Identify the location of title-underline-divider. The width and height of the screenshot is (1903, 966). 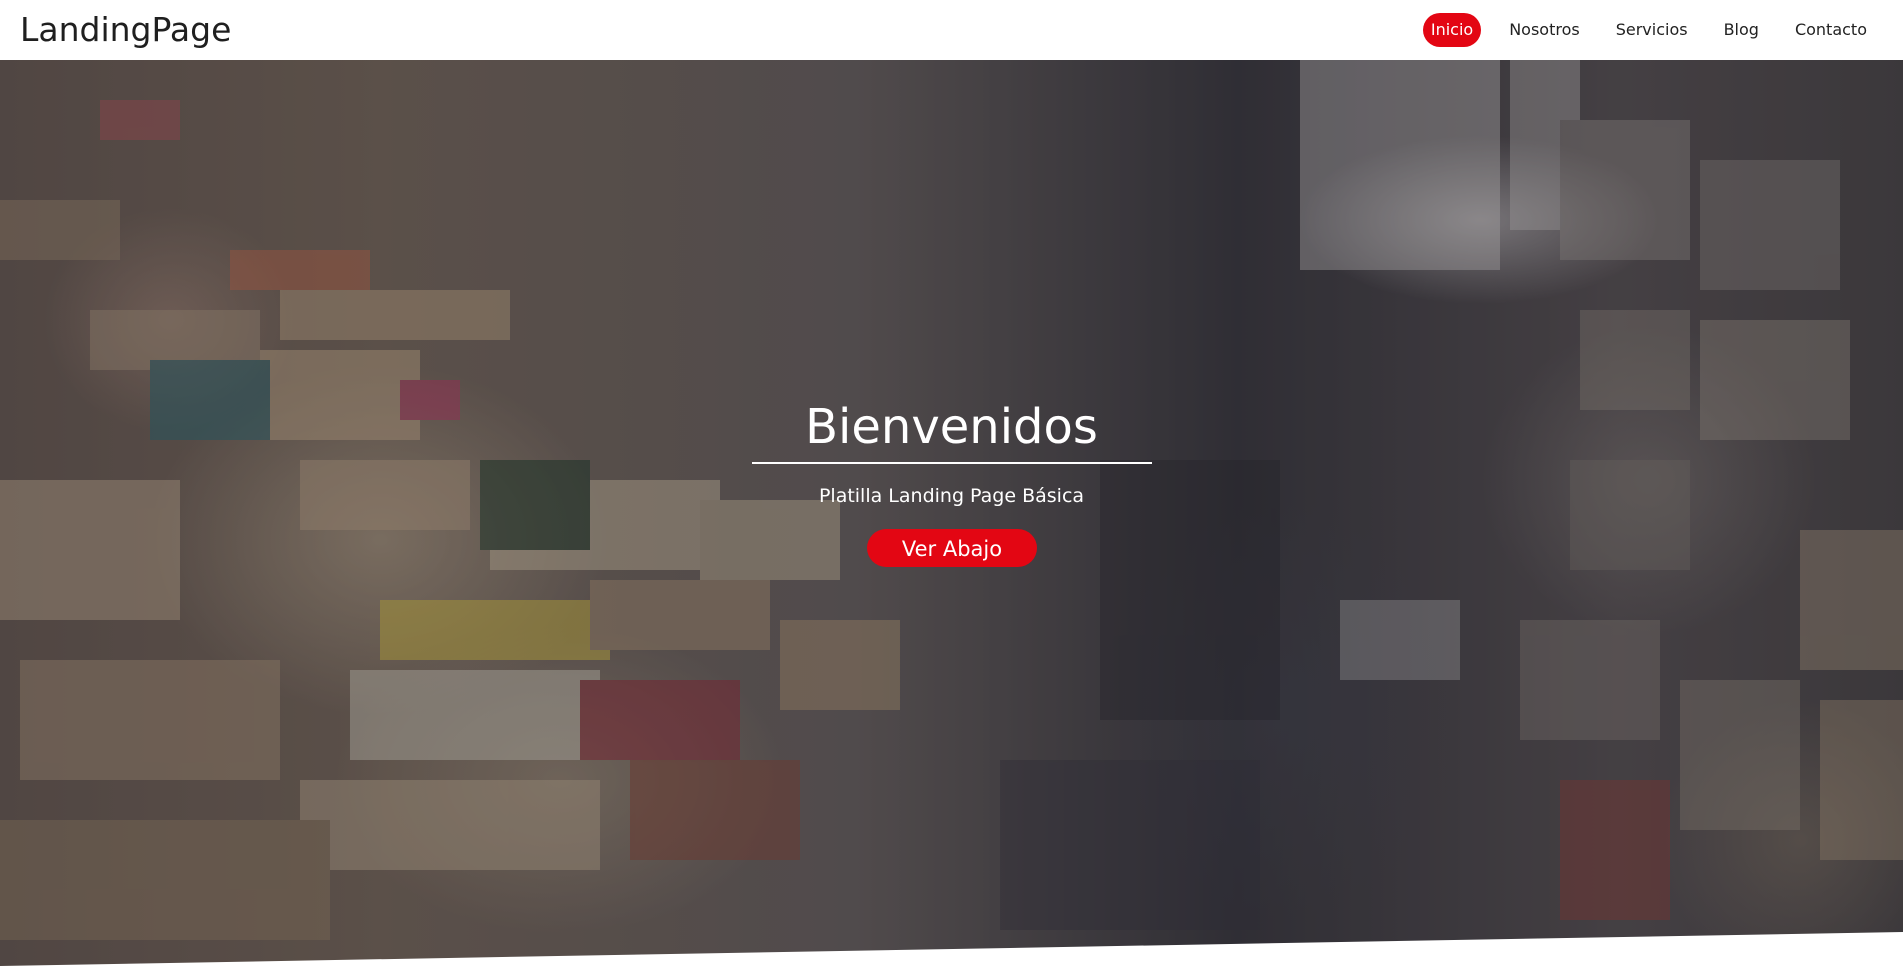
(952, 463).